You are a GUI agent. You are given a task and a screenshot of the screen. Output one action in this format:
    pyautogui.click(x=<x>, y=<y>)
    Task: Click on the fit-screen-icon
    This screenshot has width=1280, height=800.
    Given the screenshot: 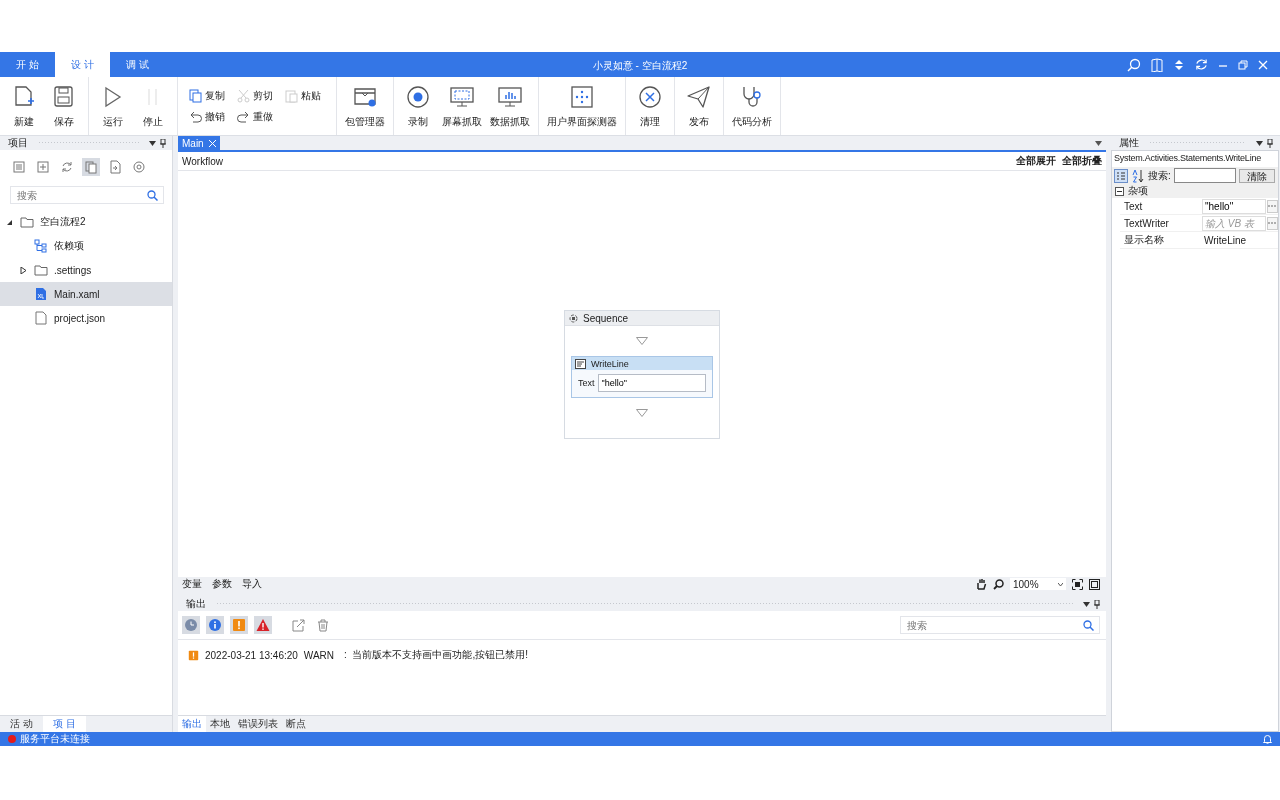 What is the action you would take?
    pyautogui.click(x=1077, y=584)
    